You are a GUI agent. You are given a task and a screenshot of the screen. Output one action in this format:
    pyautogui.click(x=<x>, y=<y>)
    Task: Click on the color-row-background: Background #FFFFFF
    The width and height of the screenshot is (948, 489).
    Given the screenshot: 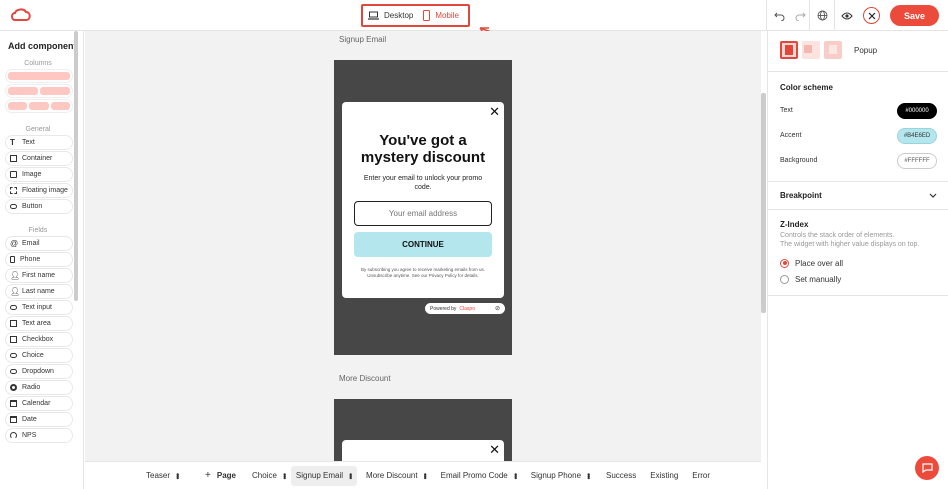 What is the action you would take?
    pyautogui.click(x=858, y=160)
    